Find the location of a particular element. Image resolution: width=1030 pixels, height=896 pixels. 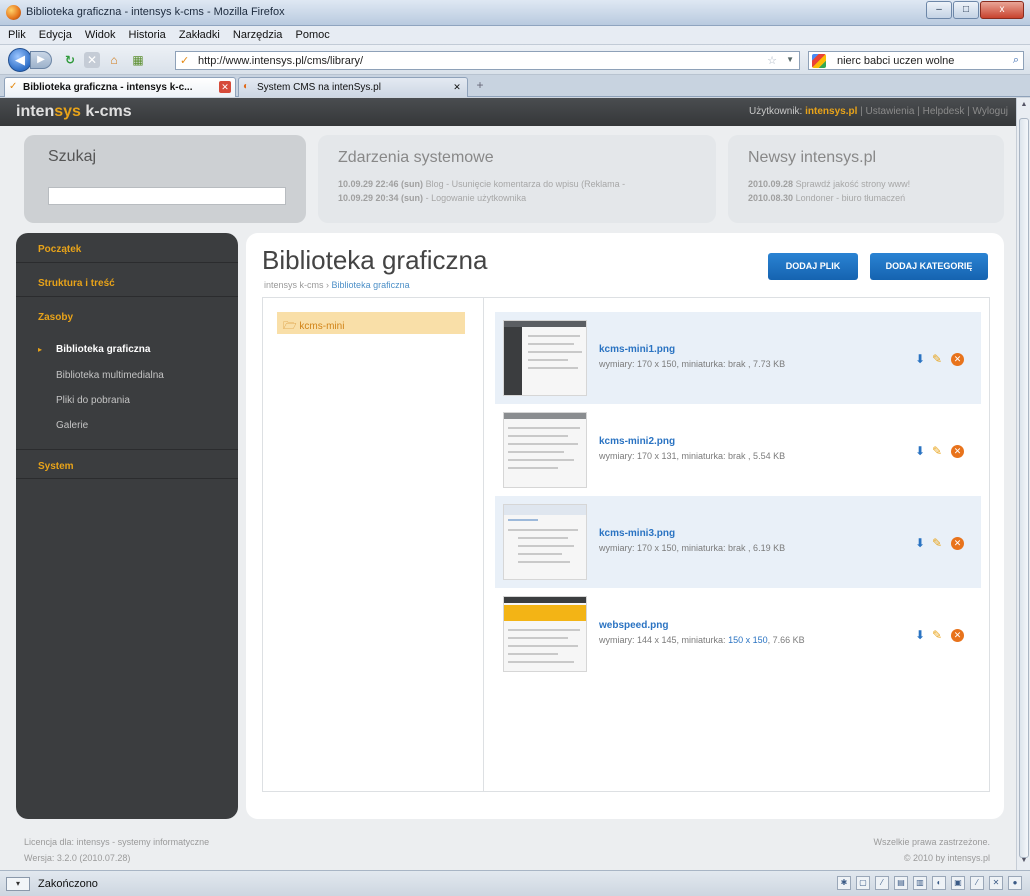

sidebar-item-struktura: Struktura i treść is located at coordinates (127, 282).